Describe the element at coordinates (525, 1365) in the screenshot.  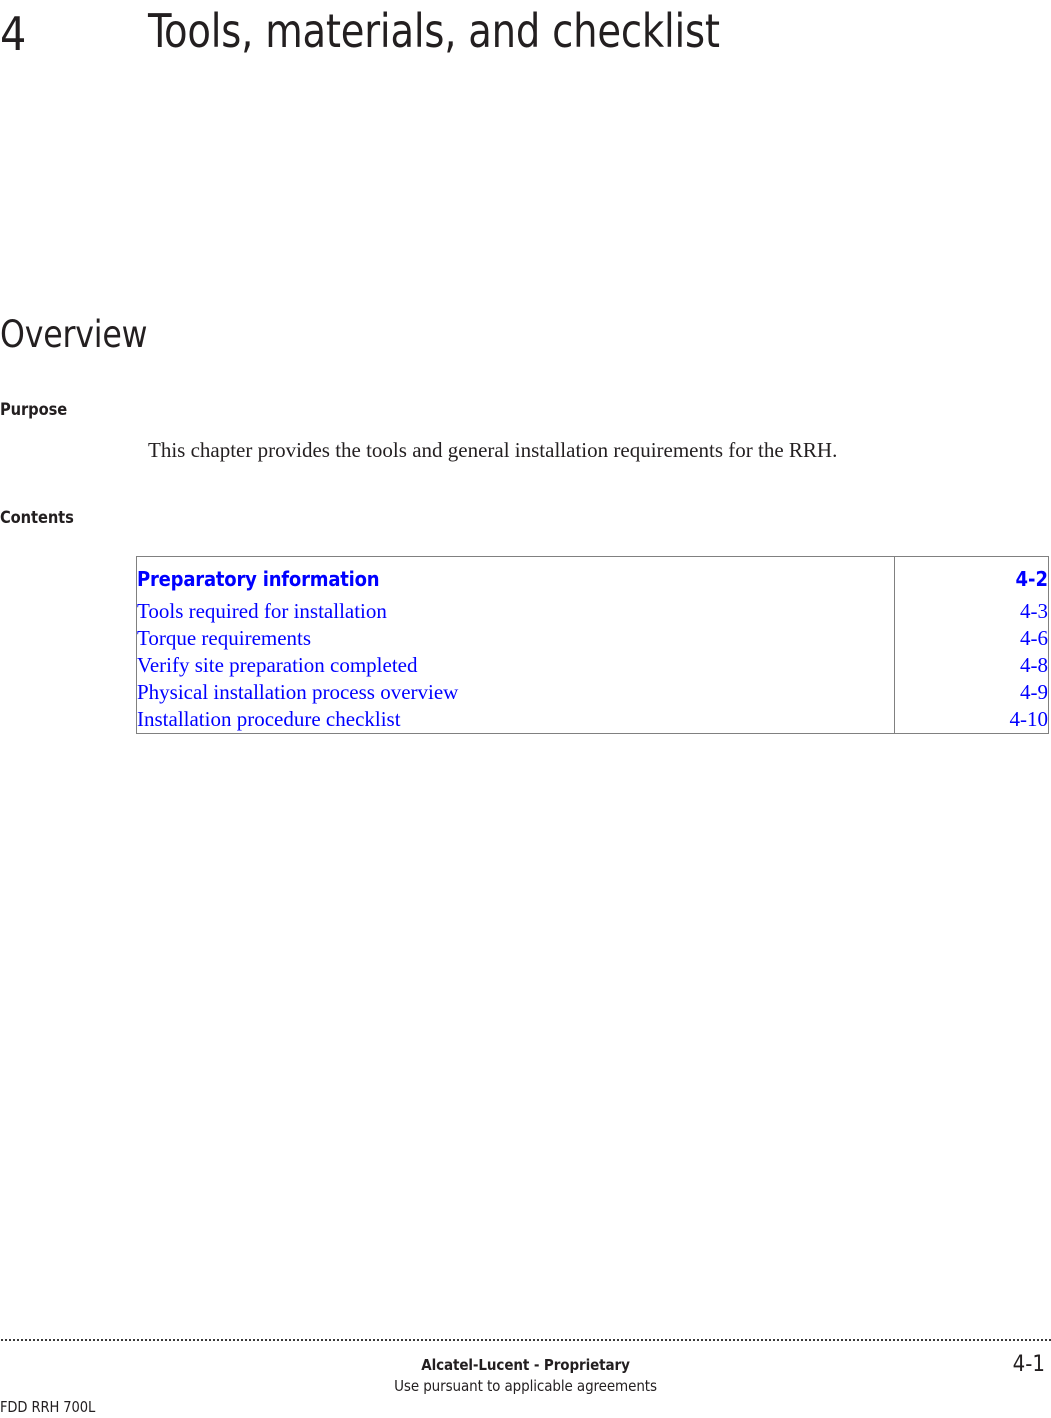
I see `footer-company-line: Alcatel-Lucent - Proprietary` at that location.